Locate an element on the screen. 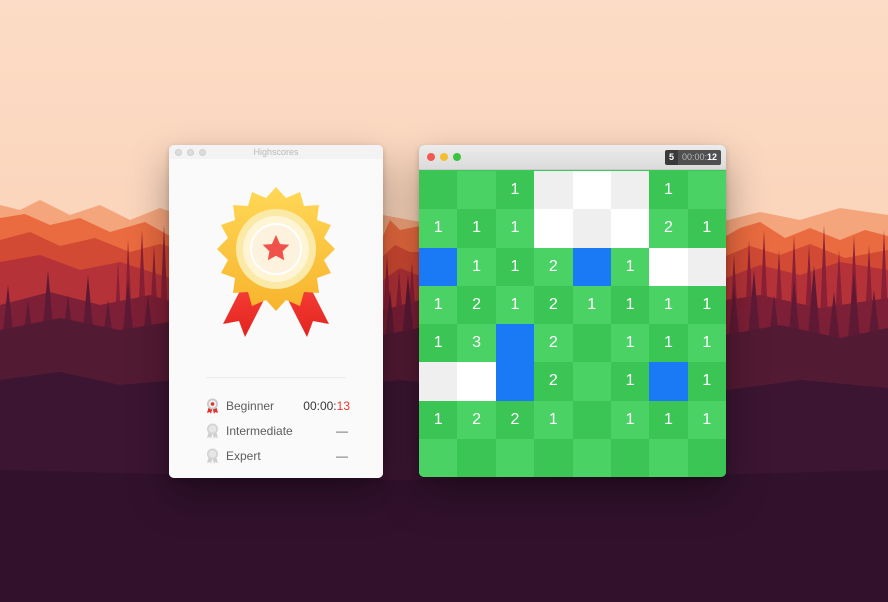  game-titlebar: 5 00:00:12 is located at coordinates (572, 157).